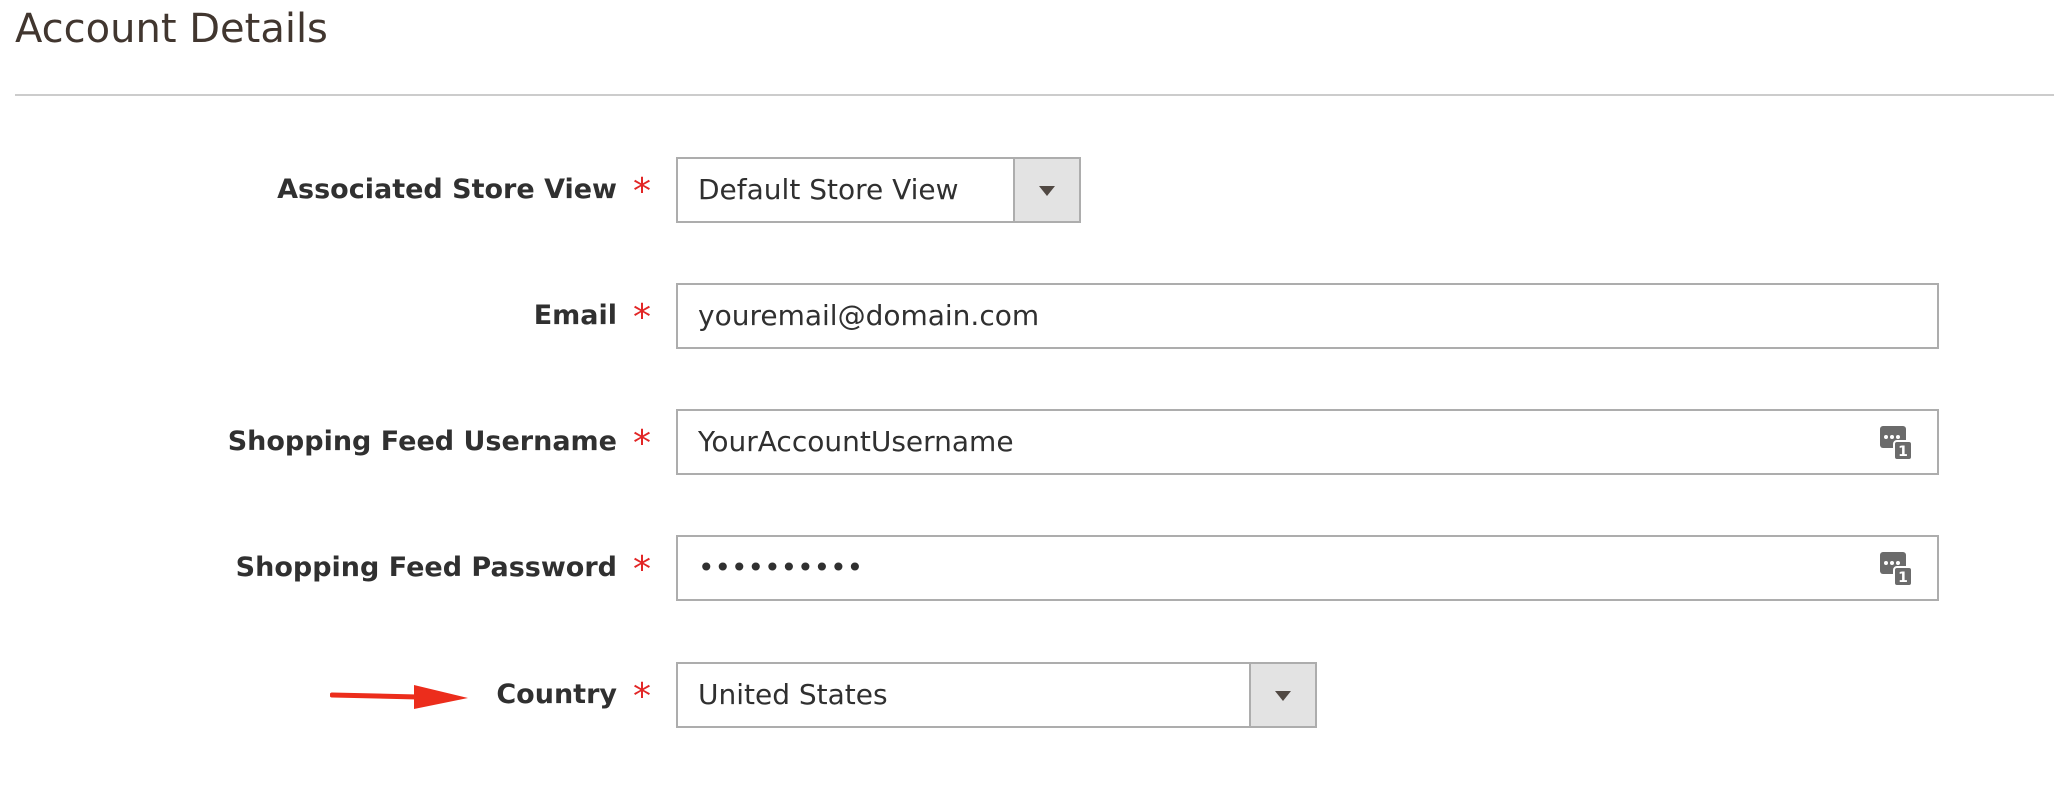  I want to click on username-field: YourAccountUsername 1, so click(1307, 442).